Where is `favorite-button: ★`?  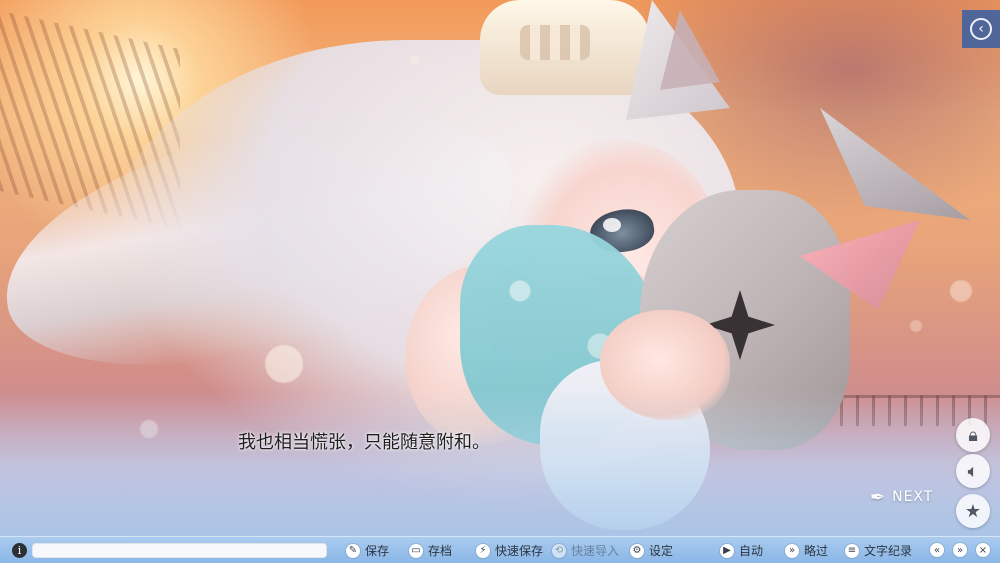 favorite-button: ★ is located at coordinates (973, 511).